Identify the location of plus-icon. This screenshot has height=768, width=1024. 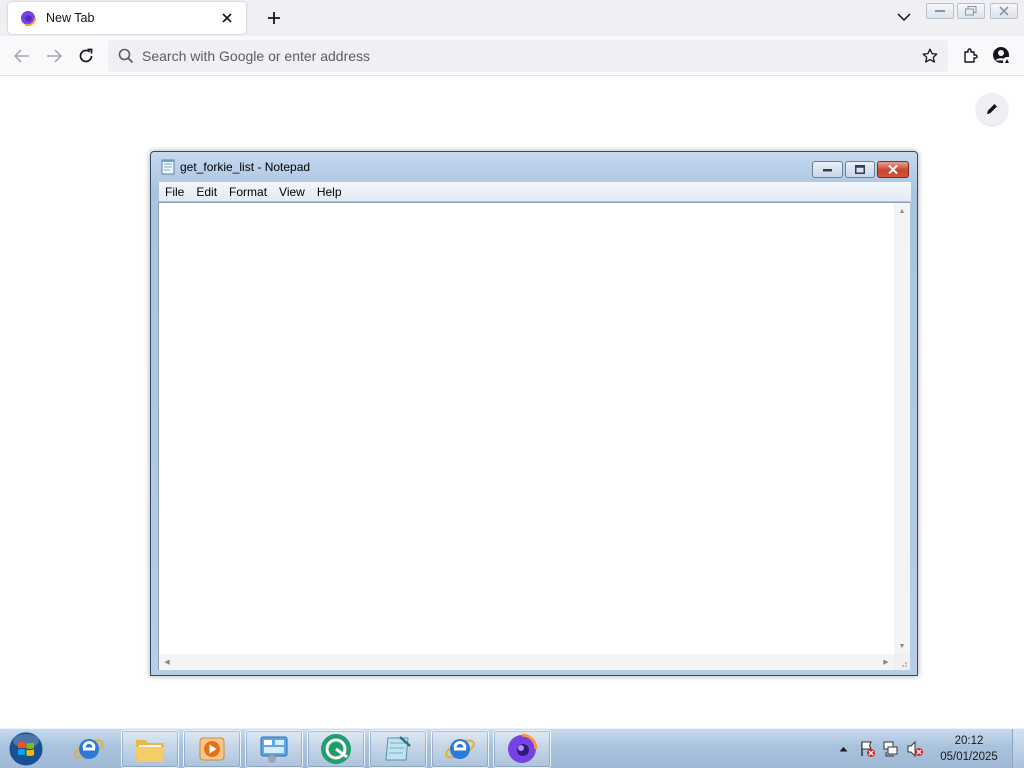
(274, 18).